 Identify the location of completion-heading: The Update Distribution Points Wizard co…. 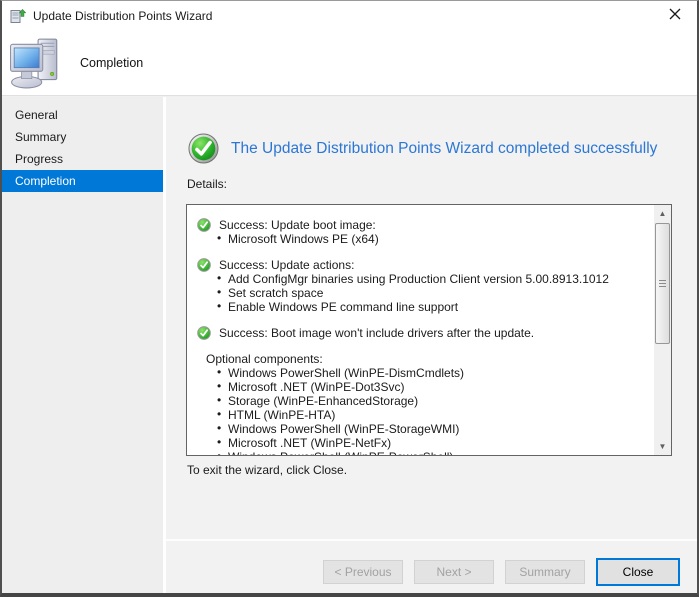
(444, 148).